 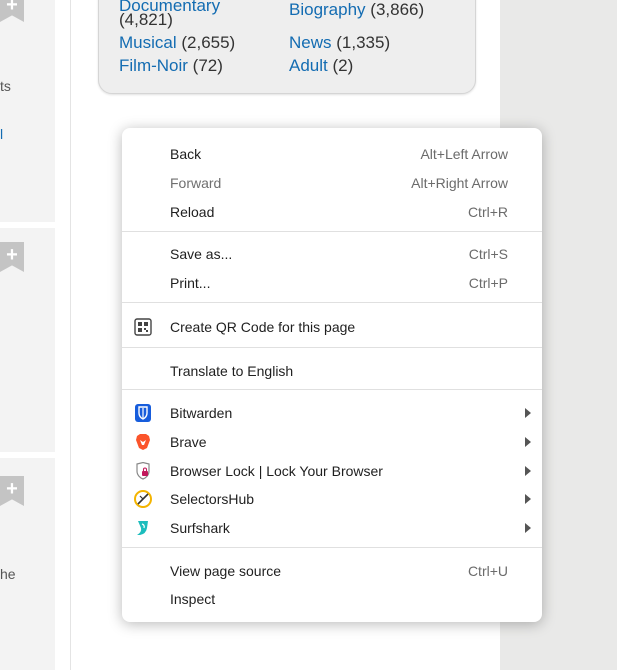 I want to click on selectorshub-icon, so click(x=143, y=499).